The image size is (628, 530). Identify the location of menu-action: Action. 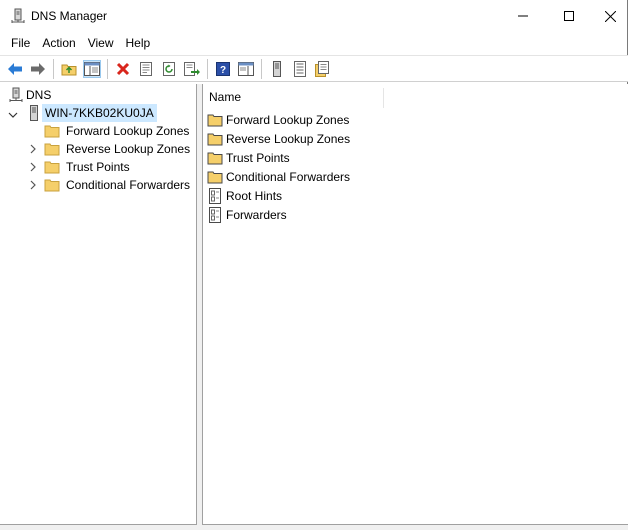
(59, 43).